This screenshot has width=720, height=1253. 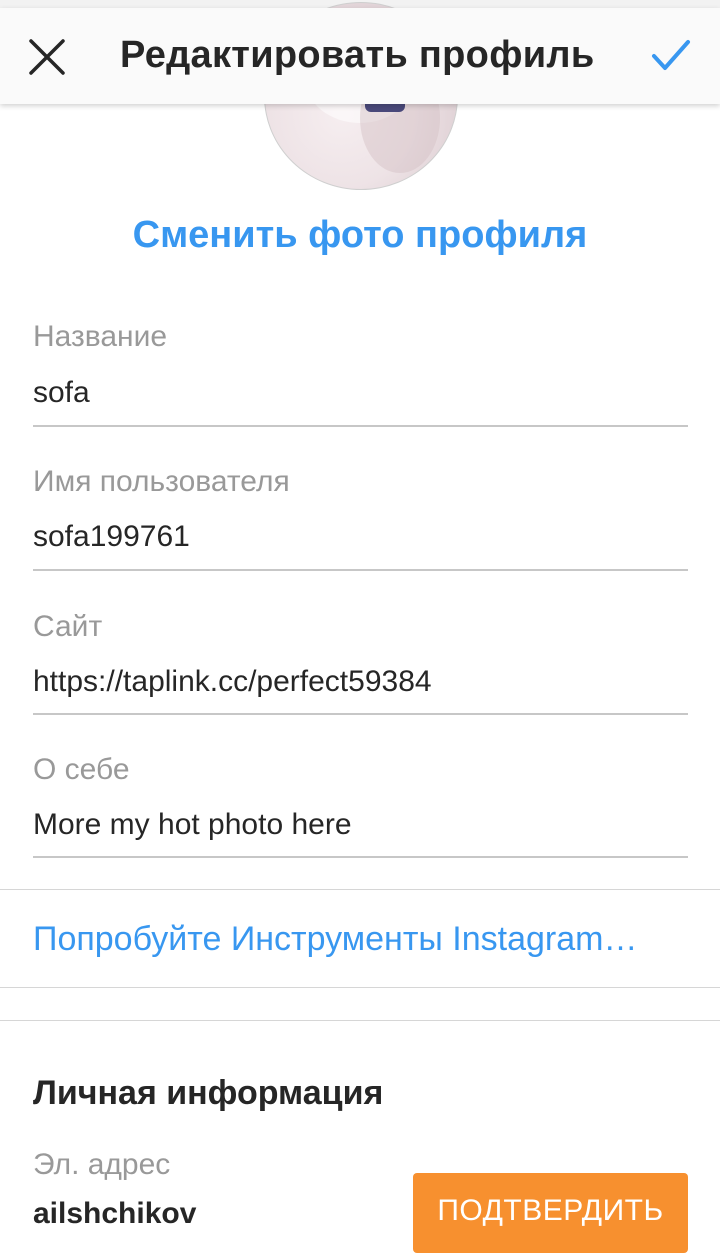 I want to click on page-title: Редактировать профиль, so click(x=357, y=55).